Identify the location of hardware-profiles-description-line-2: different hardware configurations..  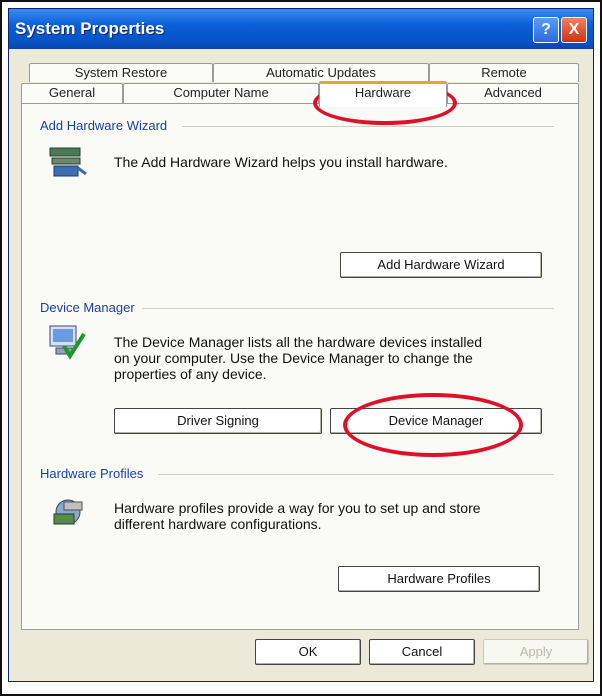
(218, 524).